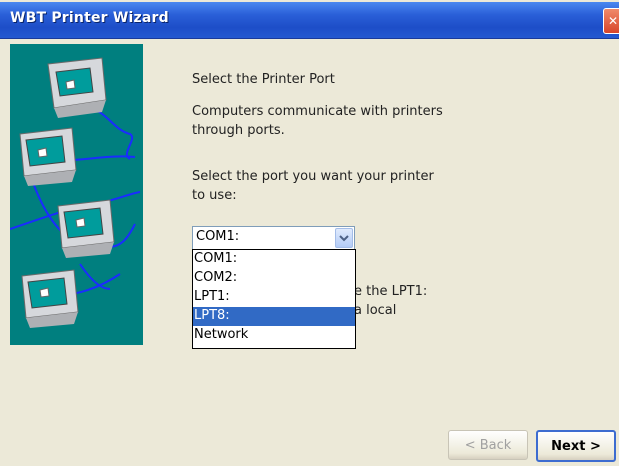 This screenshot has width=619, height=466. I want to click on port-dropdown-list: COM1: COM2: LPT1: LPT8: Network, so click(274, 299).